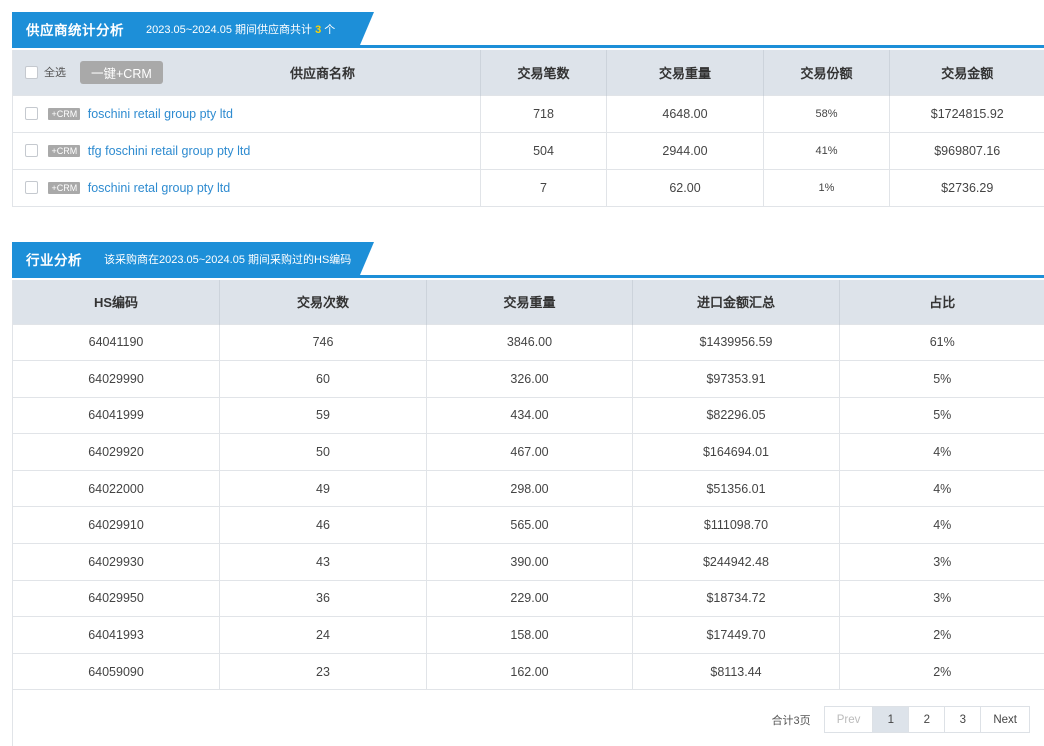  What do you see at coordinates (966, 113) in the screenshot?
I see `trade-amount-cell: $1724815.92` at bounding box center [966, 113].